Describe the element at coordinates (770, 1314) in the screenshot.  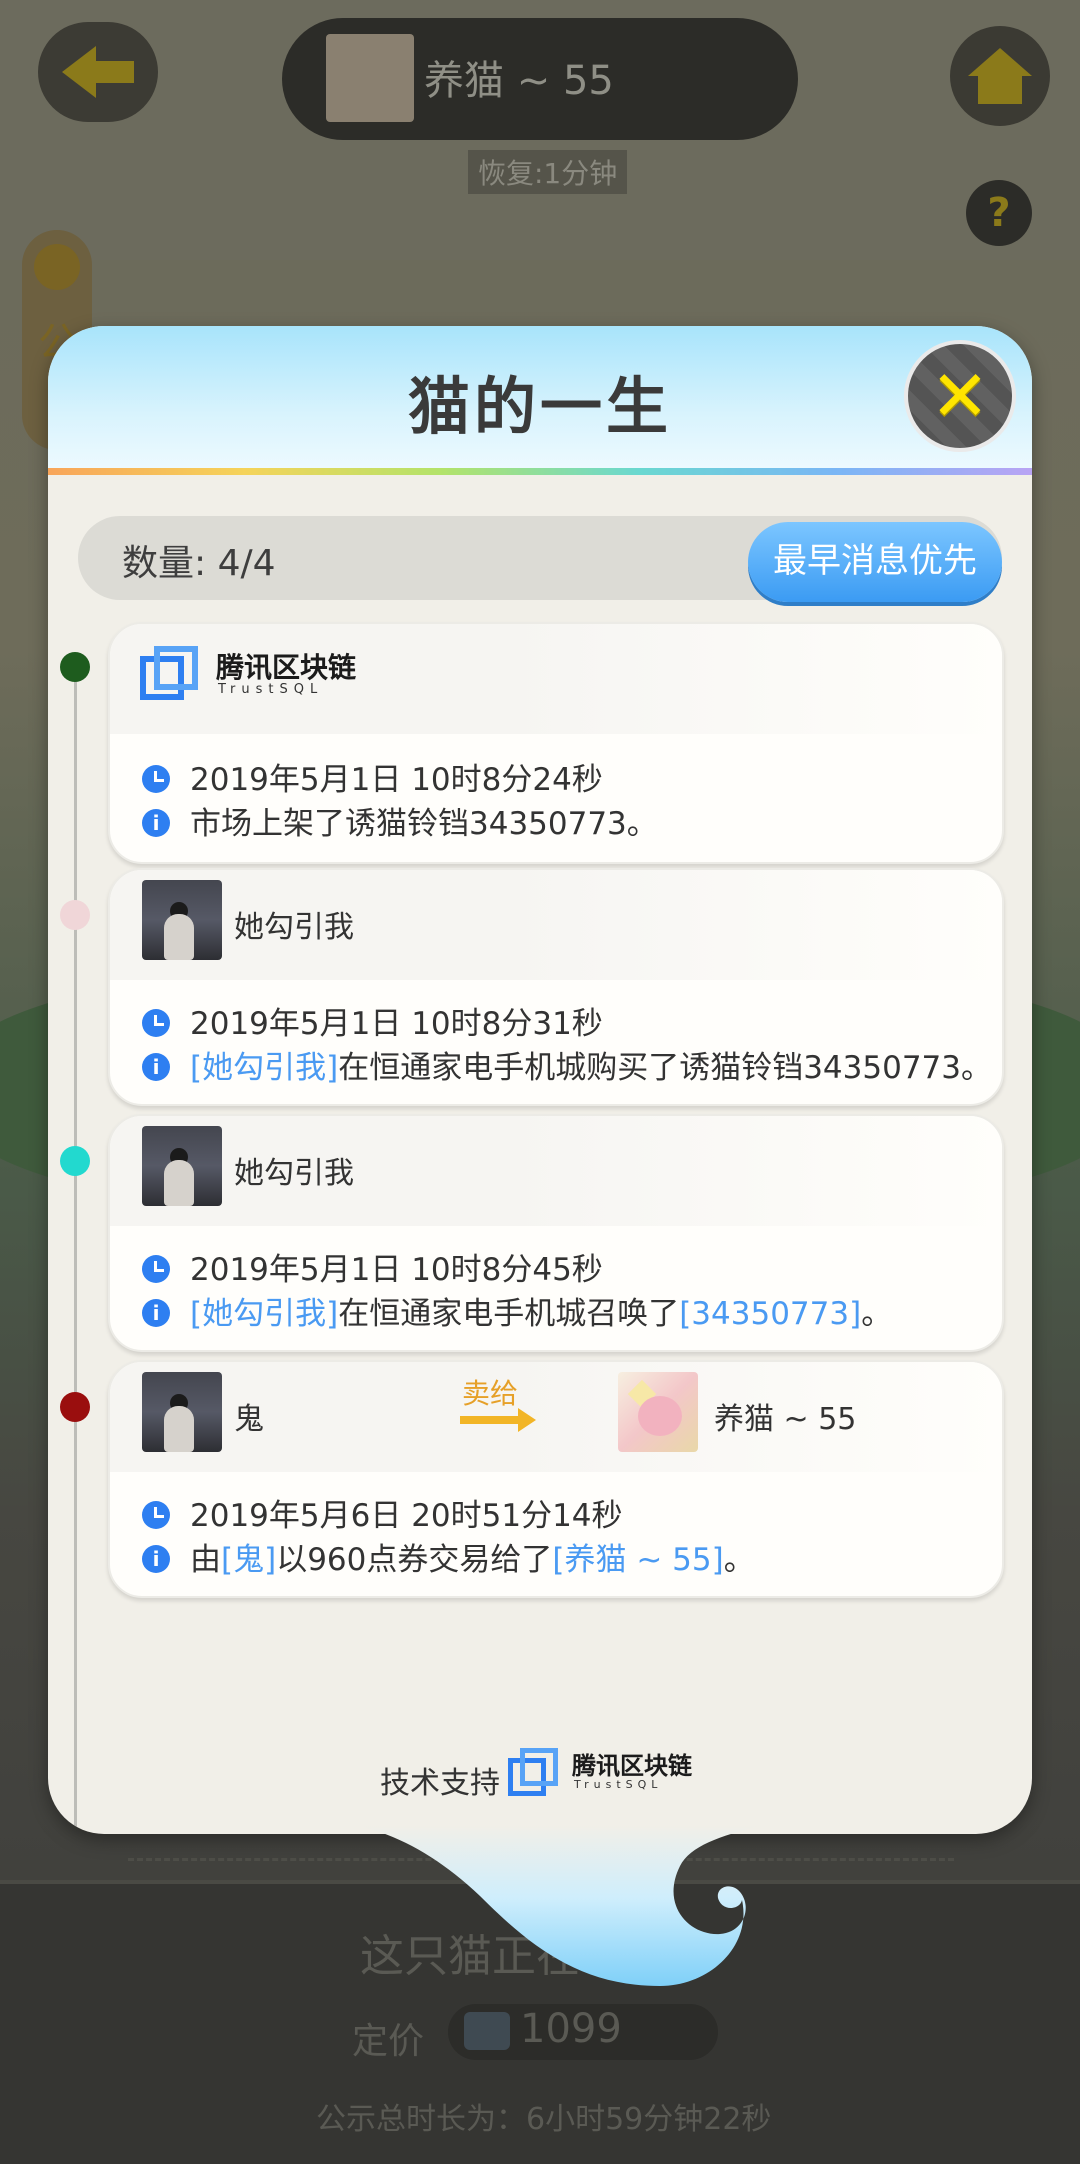
I see `cat-id-link: [34350773]` at that location.